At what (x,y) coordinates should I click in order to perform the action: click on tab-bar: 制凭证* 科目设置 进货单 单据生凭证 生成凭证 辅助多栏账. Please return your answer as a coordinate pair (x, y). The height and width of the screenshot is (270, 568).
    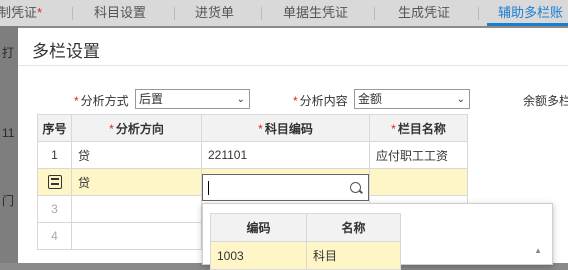
    Looking at the image, I should click on (284, 13).